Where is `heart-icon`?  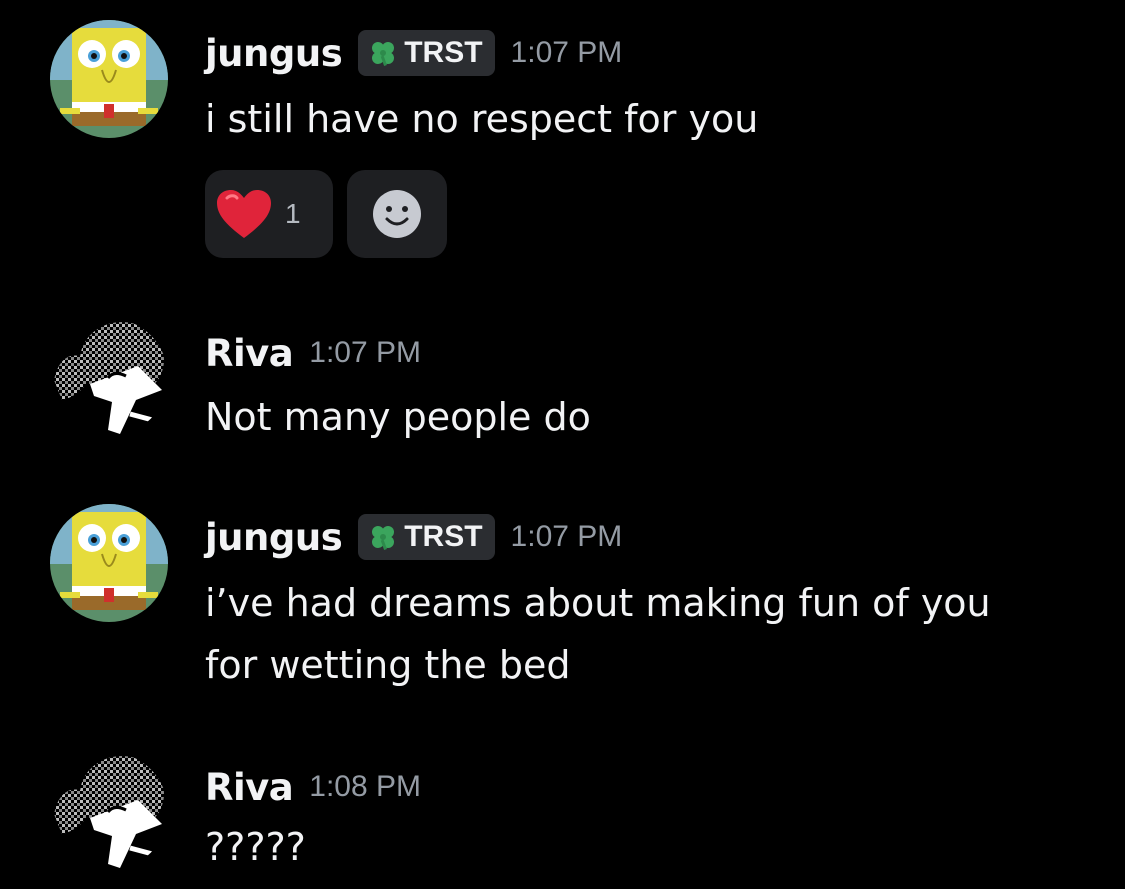 heart-icon is located at coordinates (244, 214).